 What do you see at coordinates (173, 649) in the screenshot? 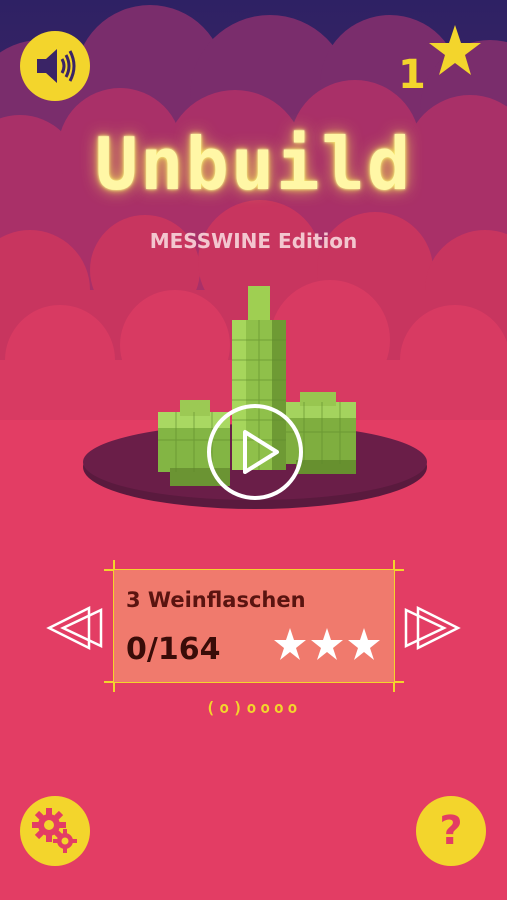
I see `level-progress: 0/164` at bounding box center [173, 649].